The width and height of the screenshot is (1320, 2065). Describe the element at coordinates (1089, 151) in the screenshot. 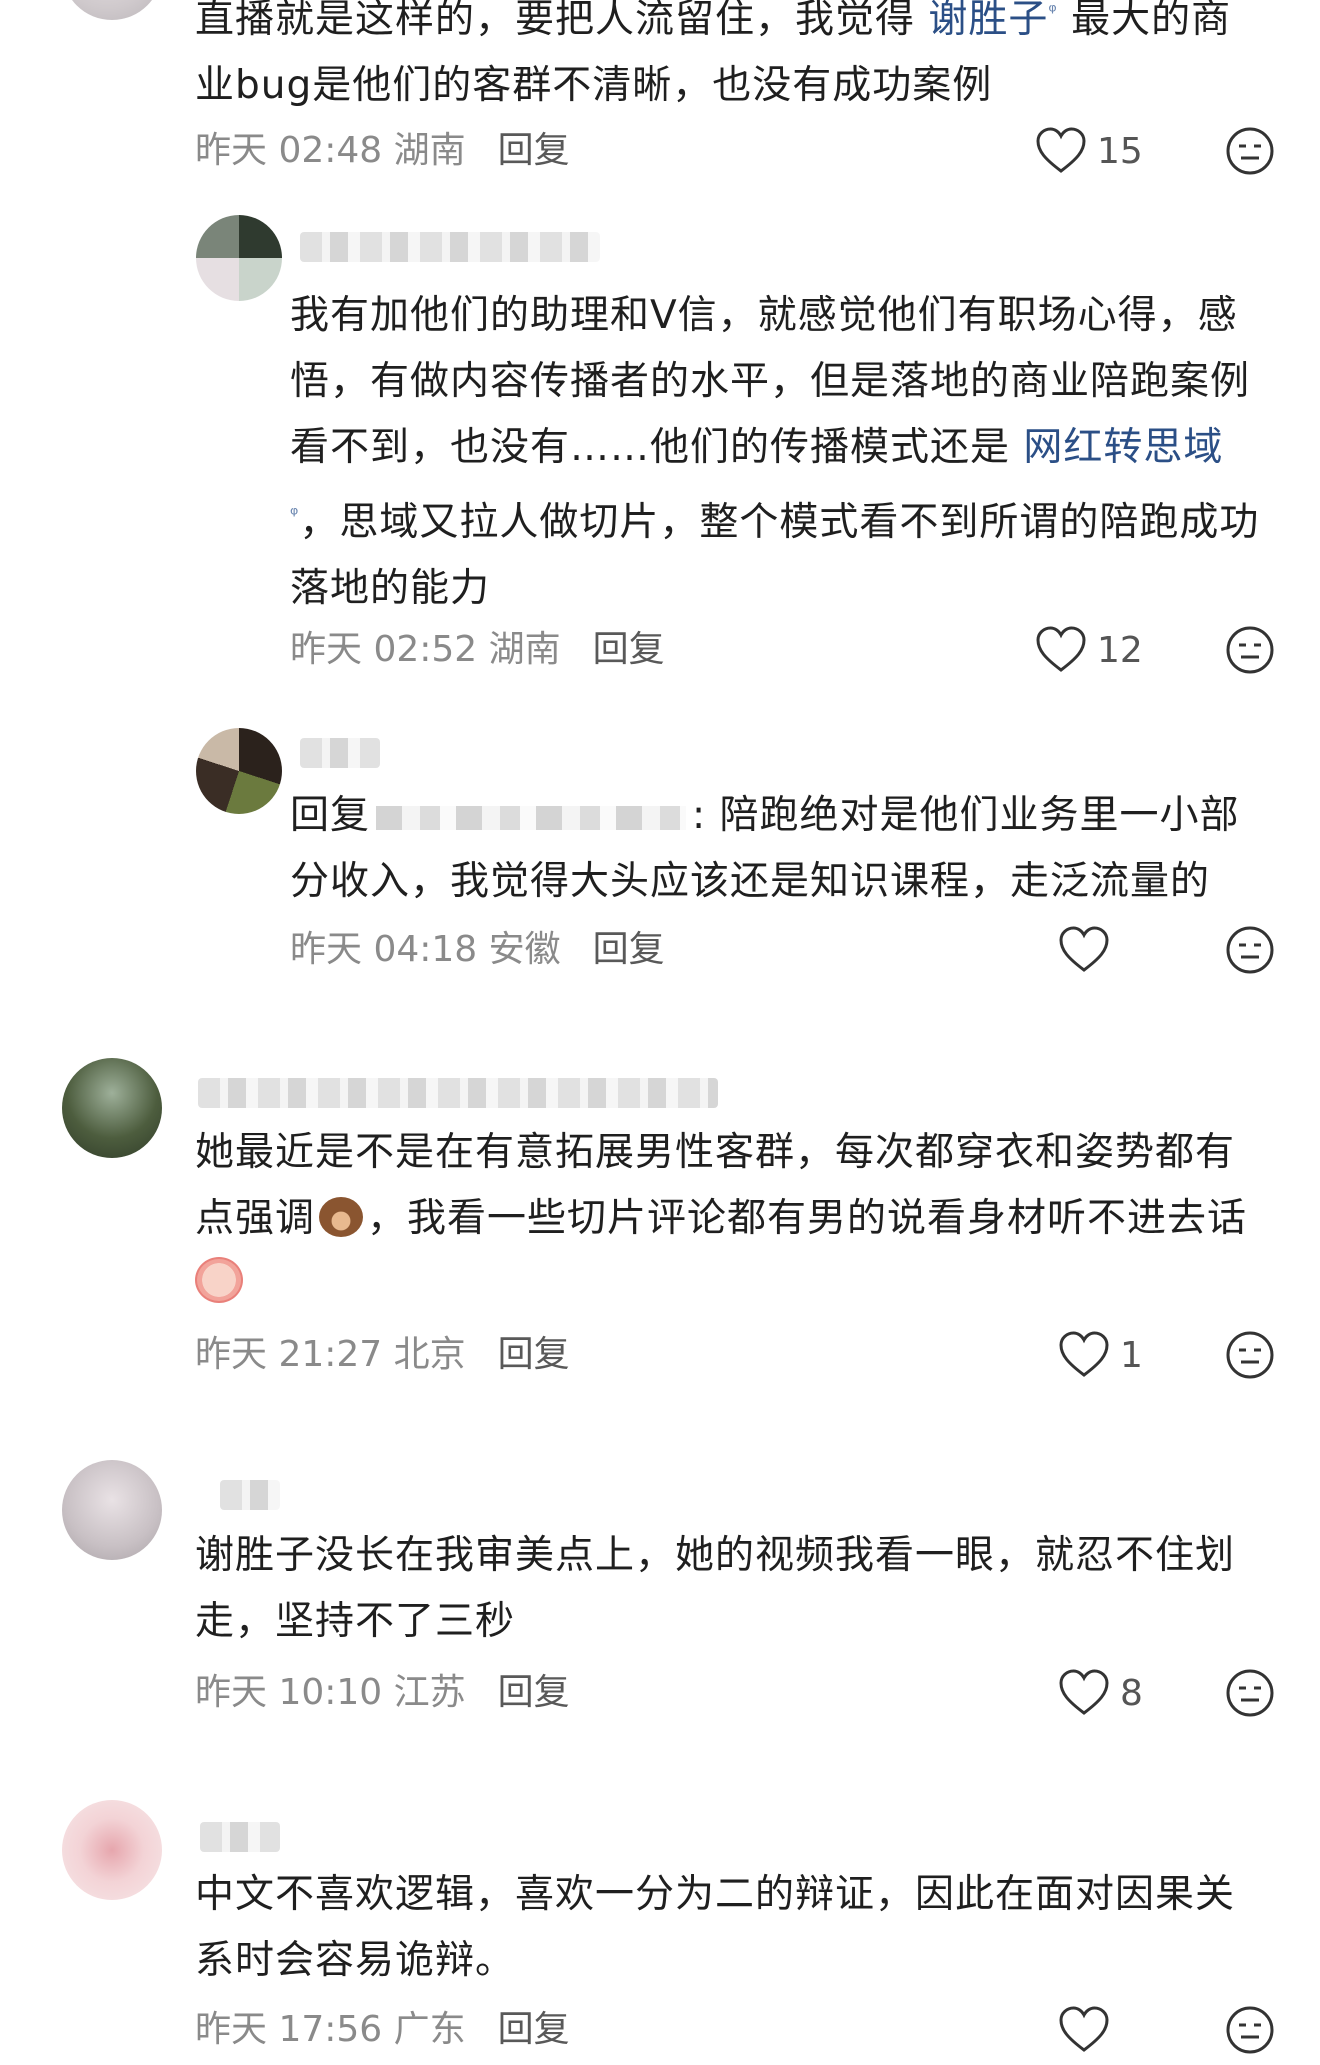

I see `like-button: 15` at that location.